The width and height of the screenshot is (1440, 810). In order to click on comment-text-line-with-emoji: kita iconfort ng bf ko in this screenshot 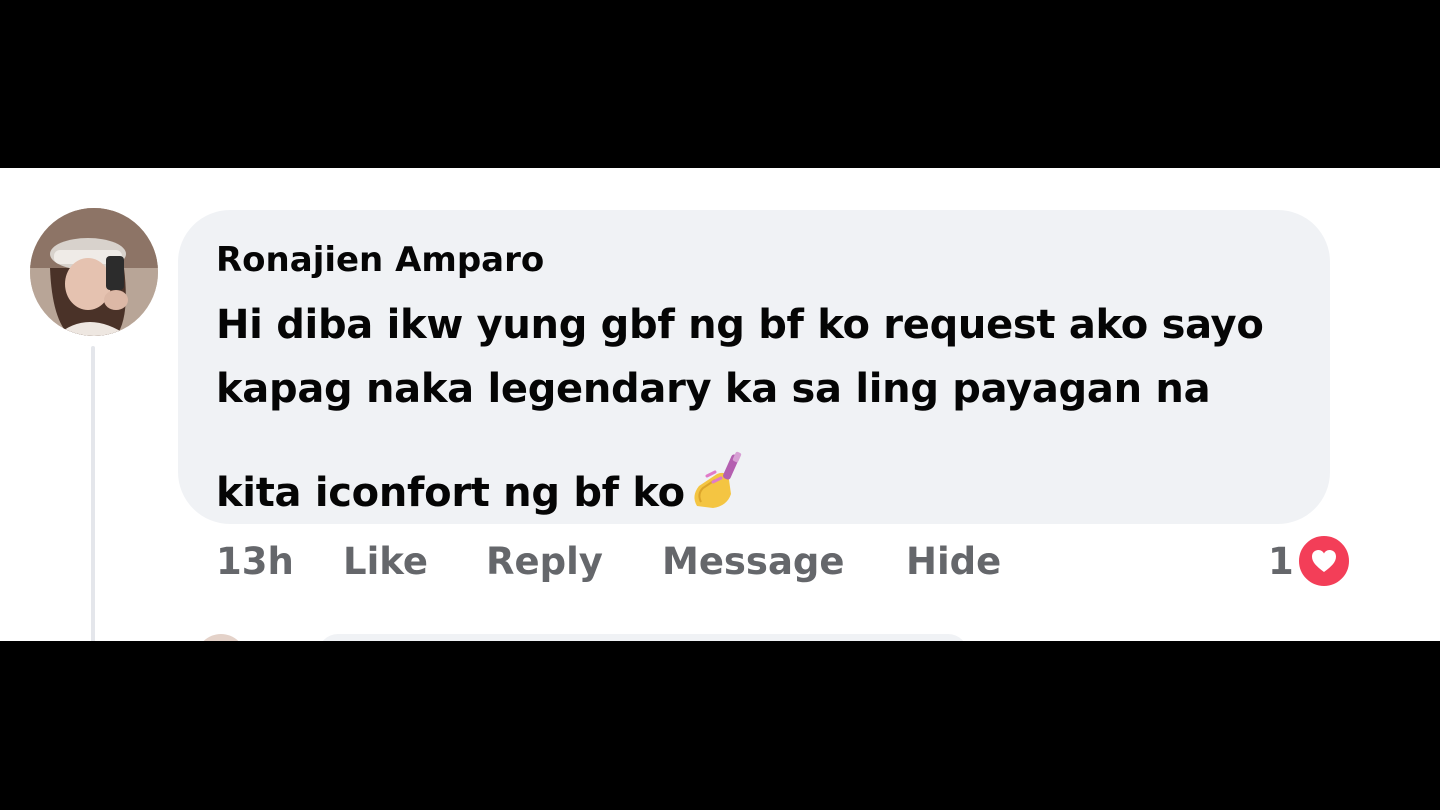, I will do `click(482, 486)`.